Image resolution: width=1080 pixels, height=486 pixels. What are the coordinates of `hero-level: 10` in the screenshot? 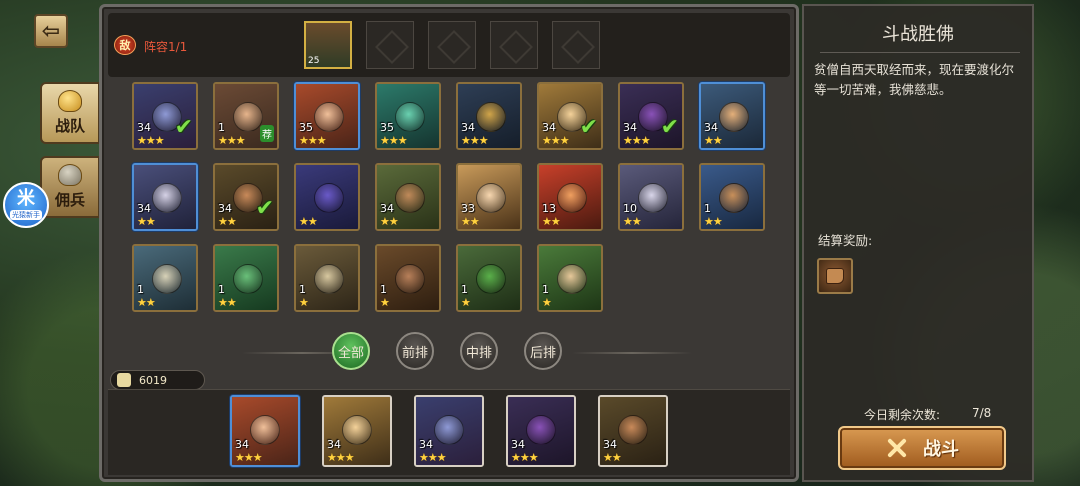 It's located at (630, 208).